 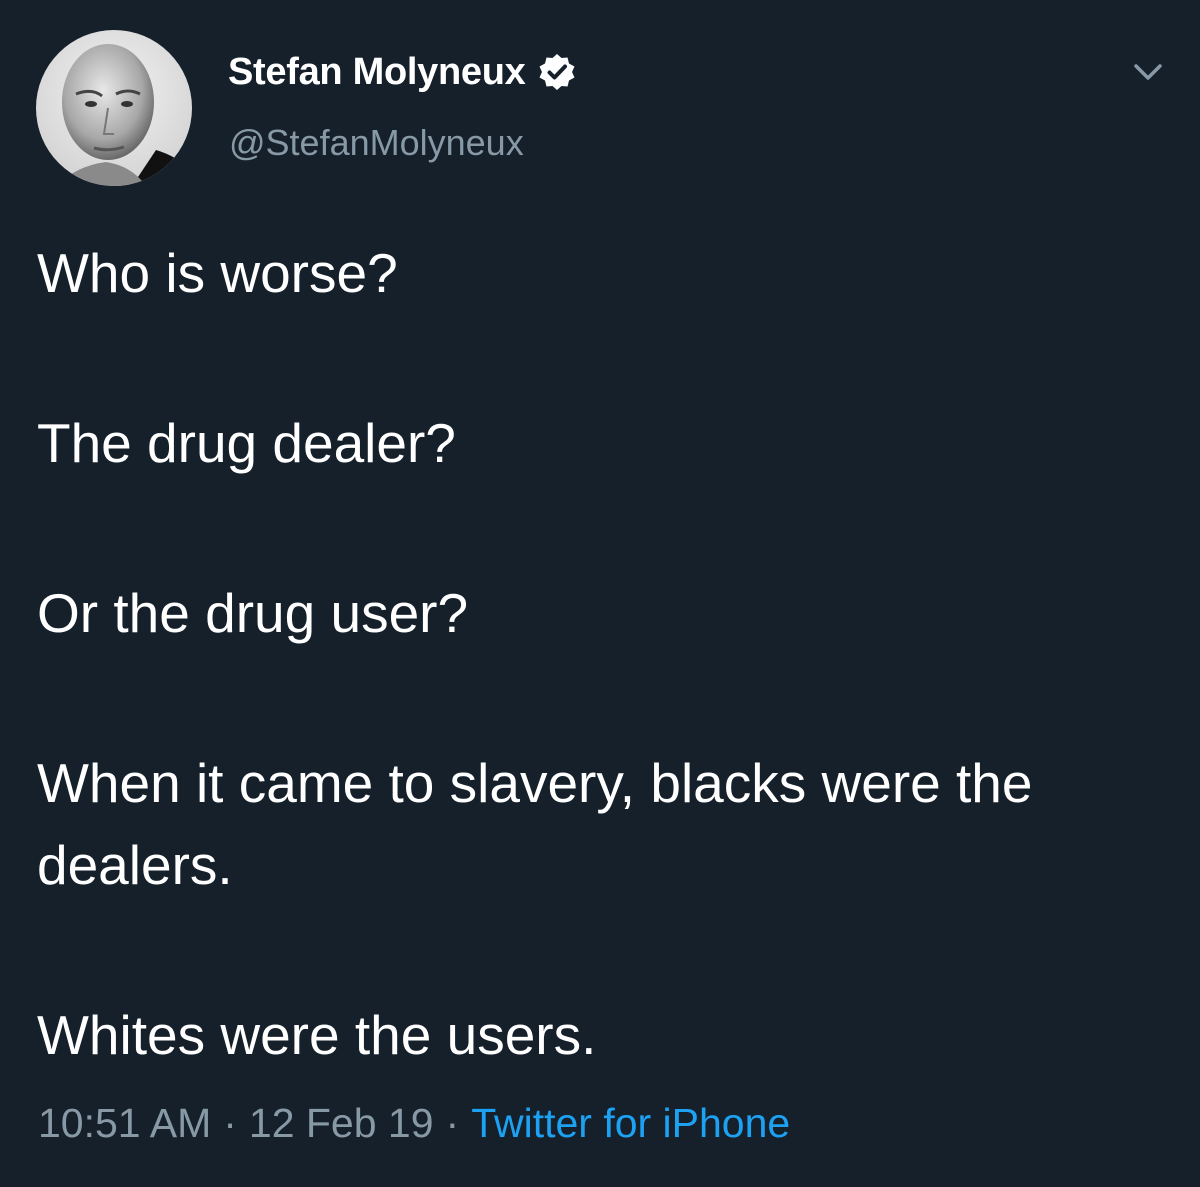 What do you see at coordinates (317, 1035) in the screenshot?
I see `tweet-line: Whites were the users.` at bounding box center [317, 1035].